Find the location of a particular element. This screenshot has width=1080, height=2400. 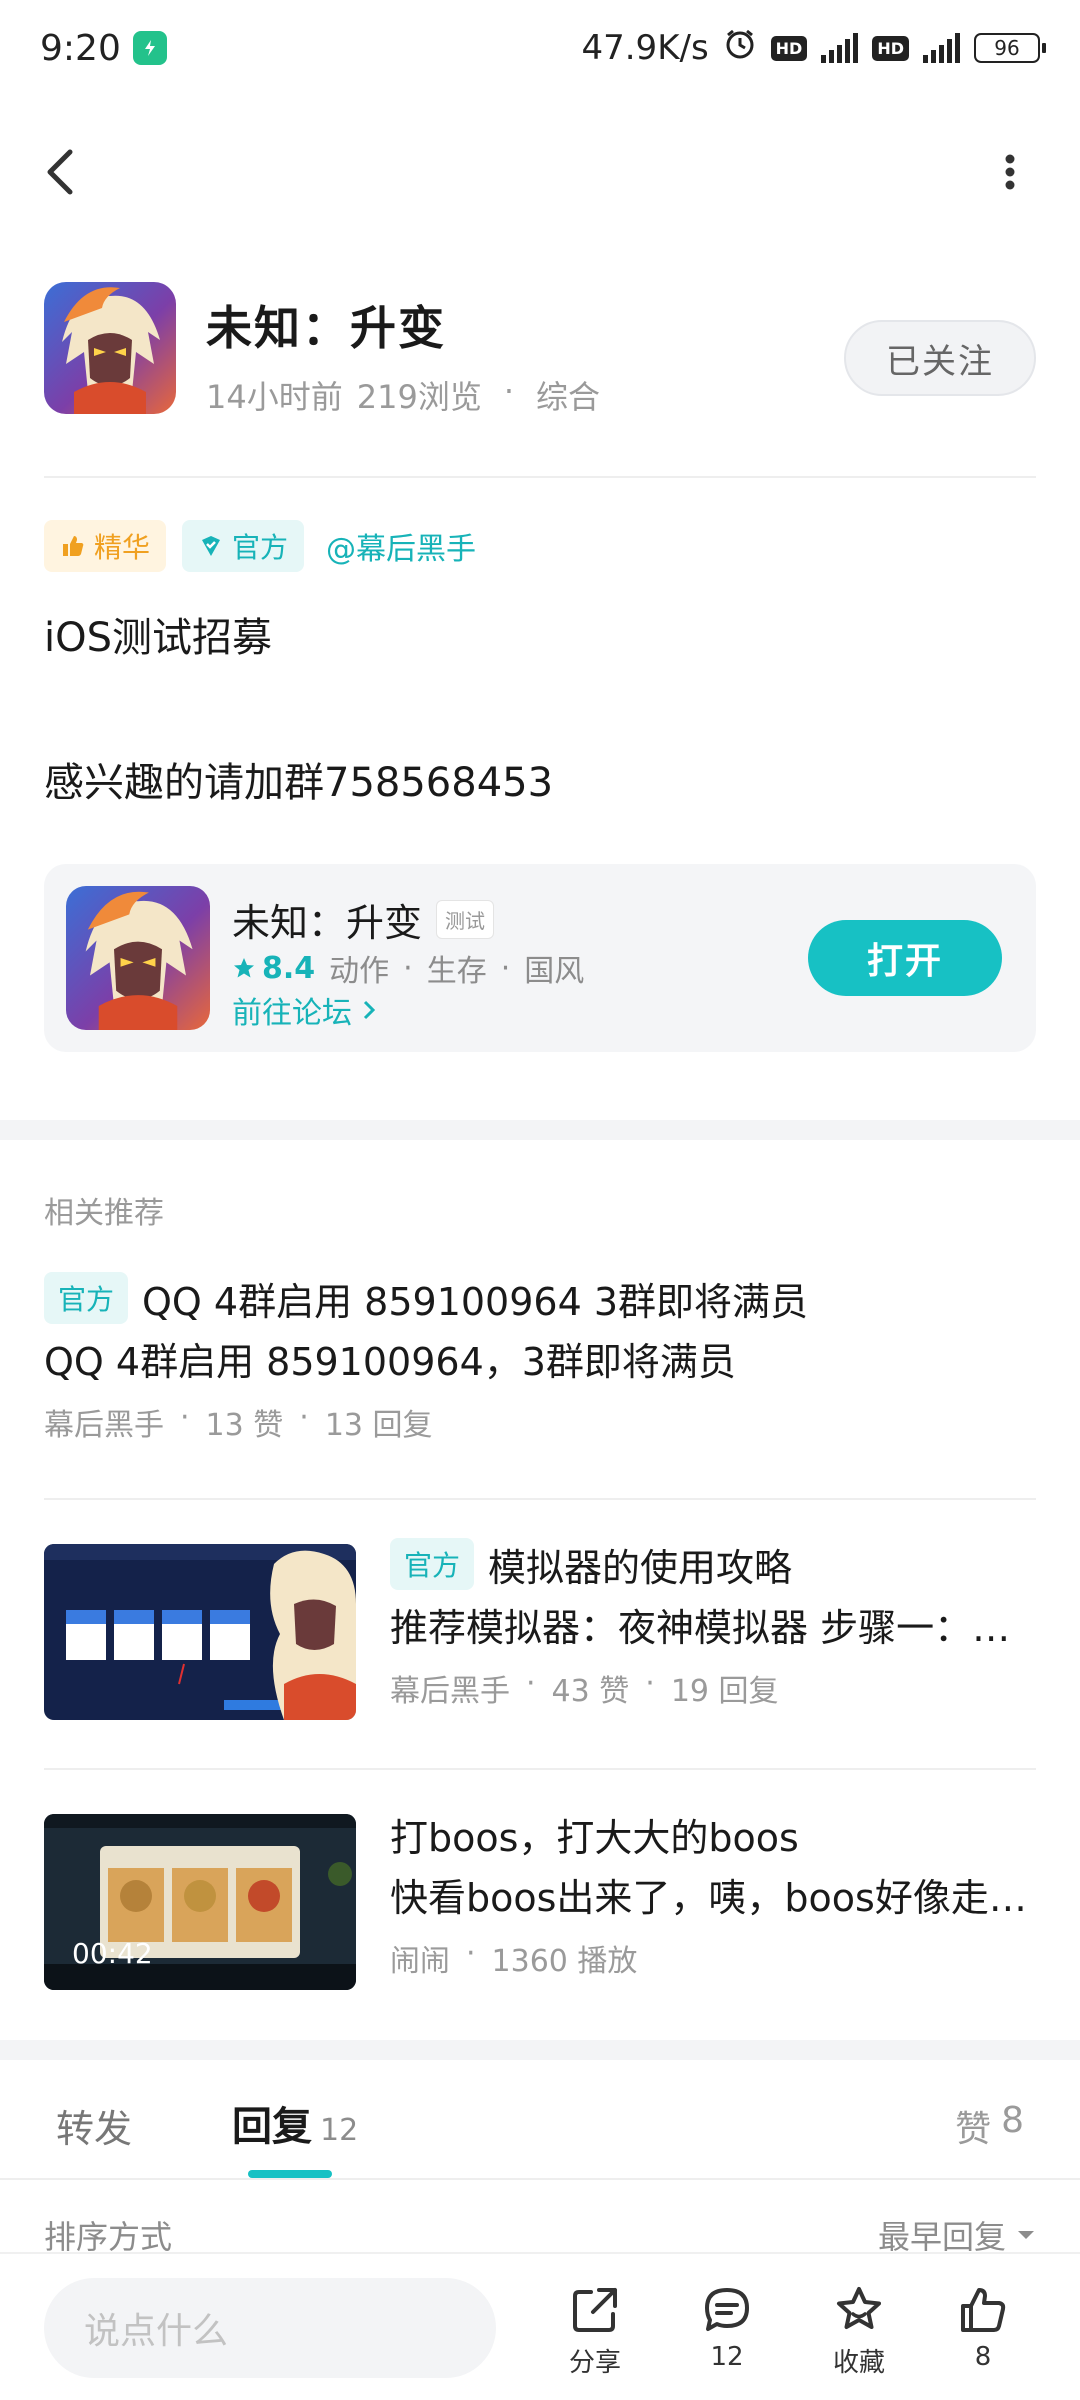

share-button: 分享 is located at coordinates (595, 2331).